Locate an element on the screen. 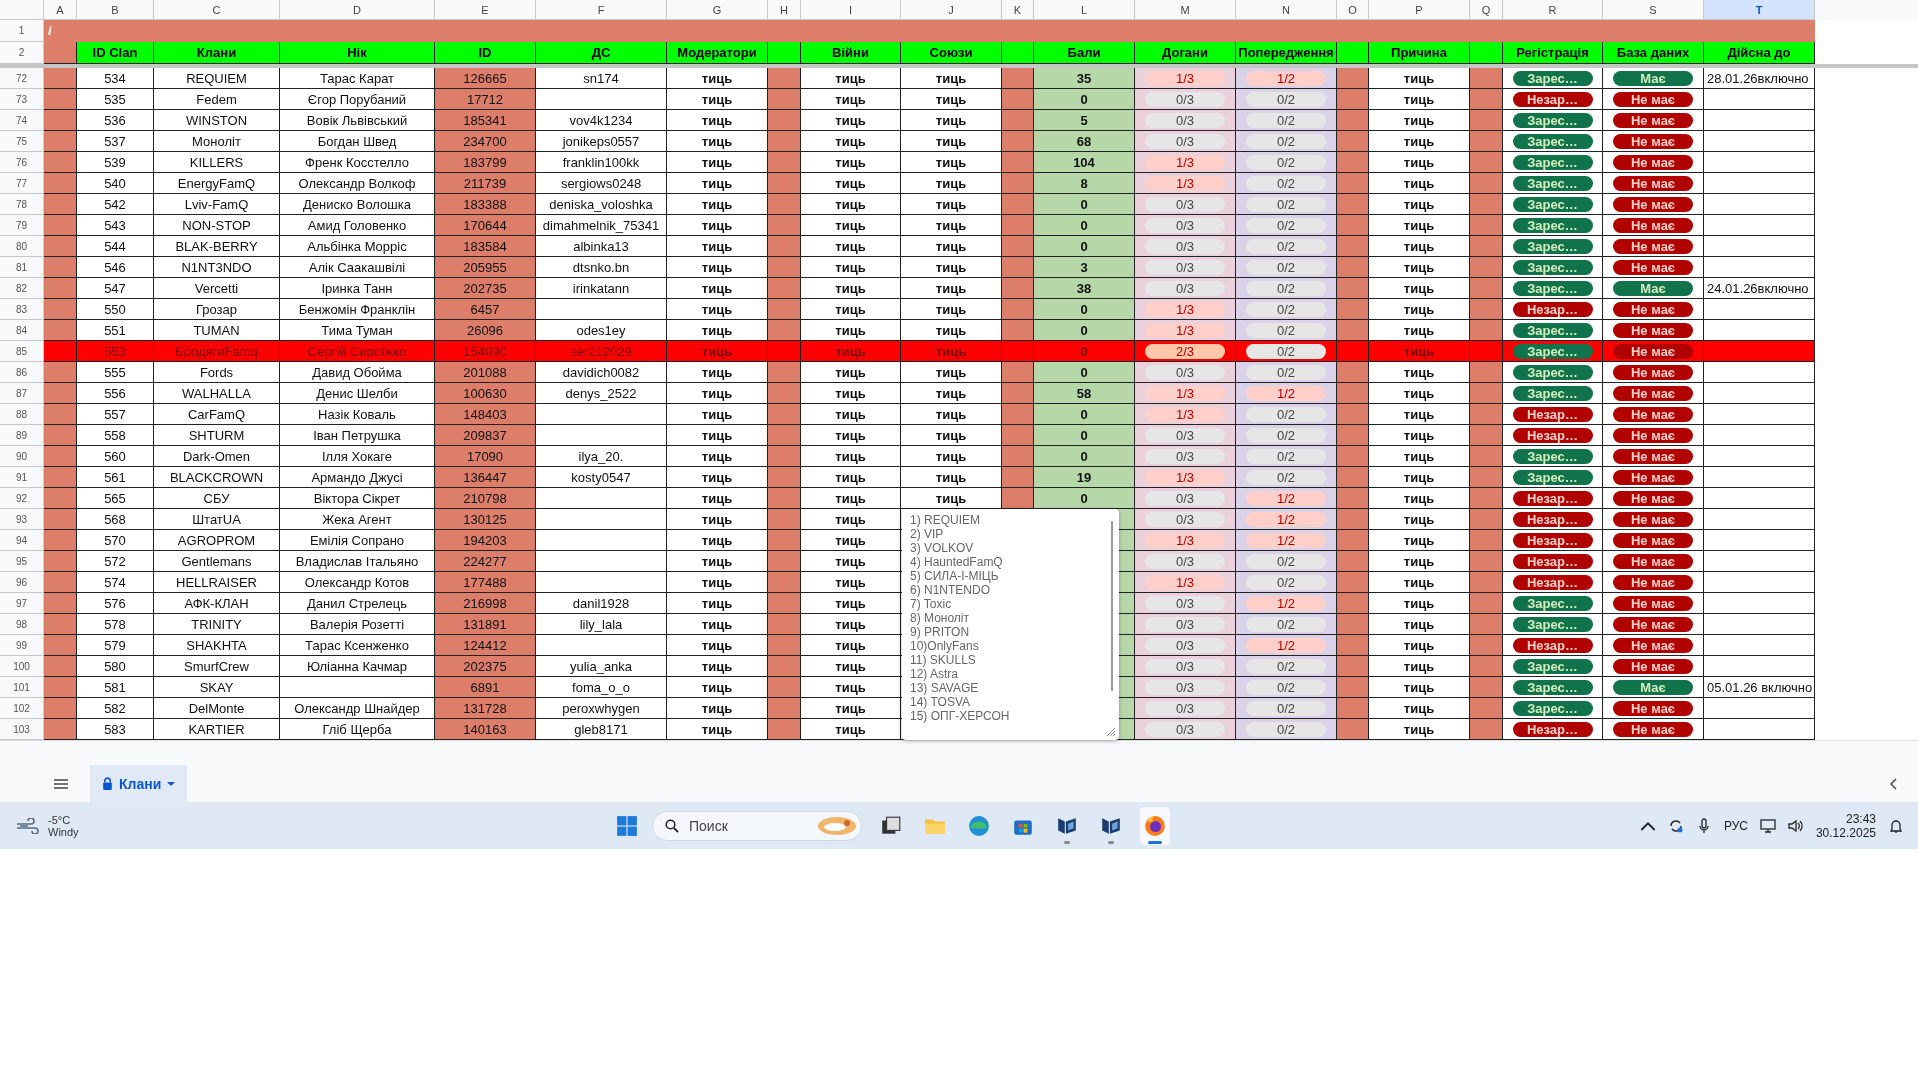  dropdown-option: 14) TOSVA is located at coordinates (940, 702).